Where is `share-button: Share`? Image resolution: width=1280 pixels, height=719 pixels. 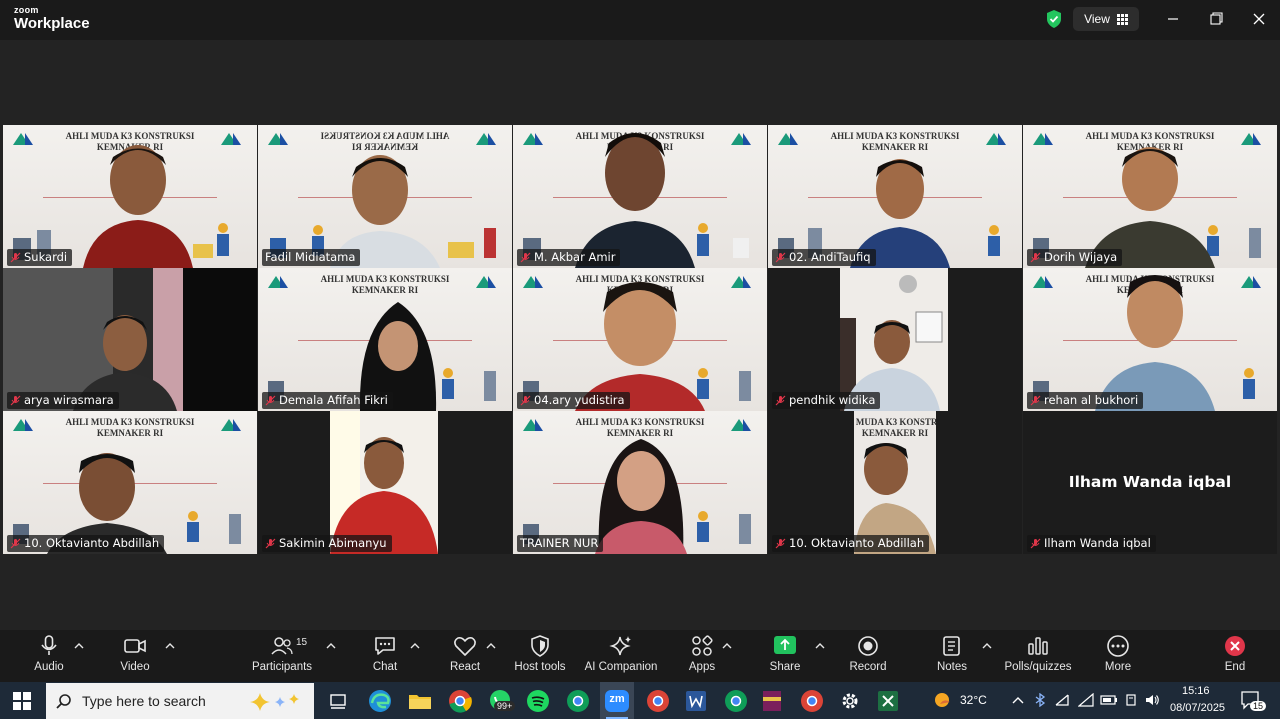 share-button: Share is located at coordinates (785, 657).